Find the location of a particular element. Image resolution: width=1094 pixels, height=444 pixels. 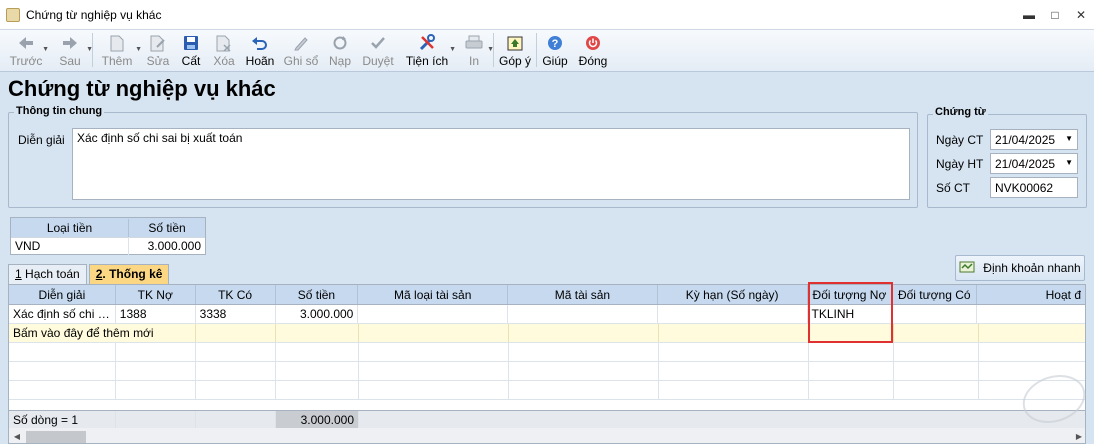

arrow-right-icon is located at coordinates (70, 43).